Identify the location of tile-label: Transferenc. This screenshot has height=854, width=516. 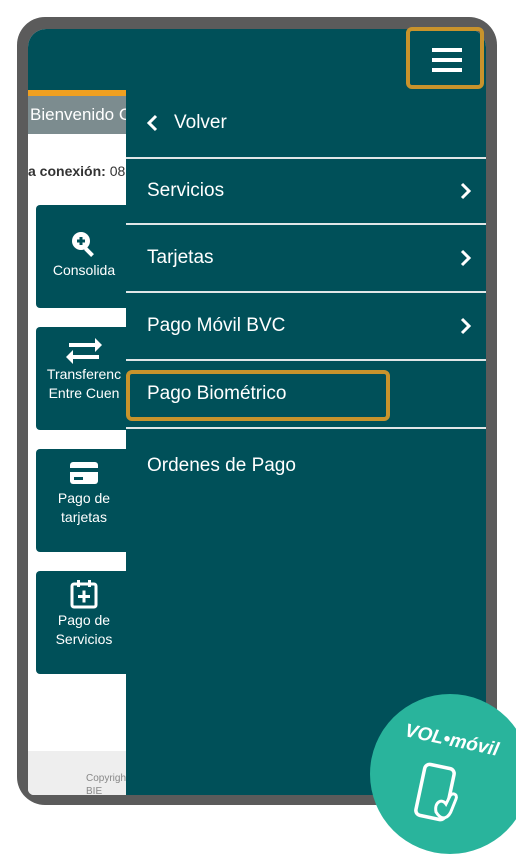
(84, 374).